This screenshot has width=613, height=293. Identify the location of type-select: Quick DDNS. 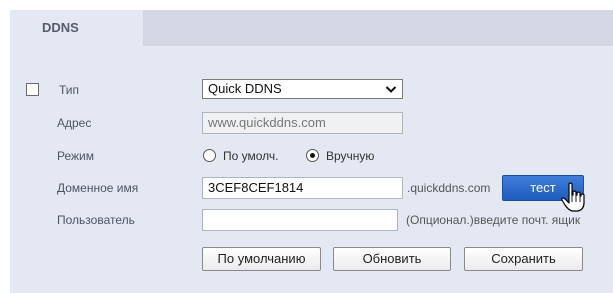
(302, 89).